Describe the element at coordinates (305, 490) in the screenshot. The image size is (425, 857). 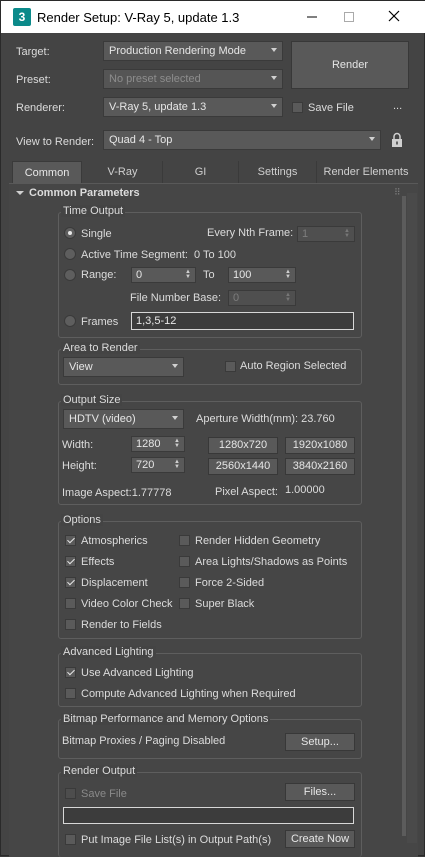
I see `pixel-aspect-value: 1.00000` at that location.